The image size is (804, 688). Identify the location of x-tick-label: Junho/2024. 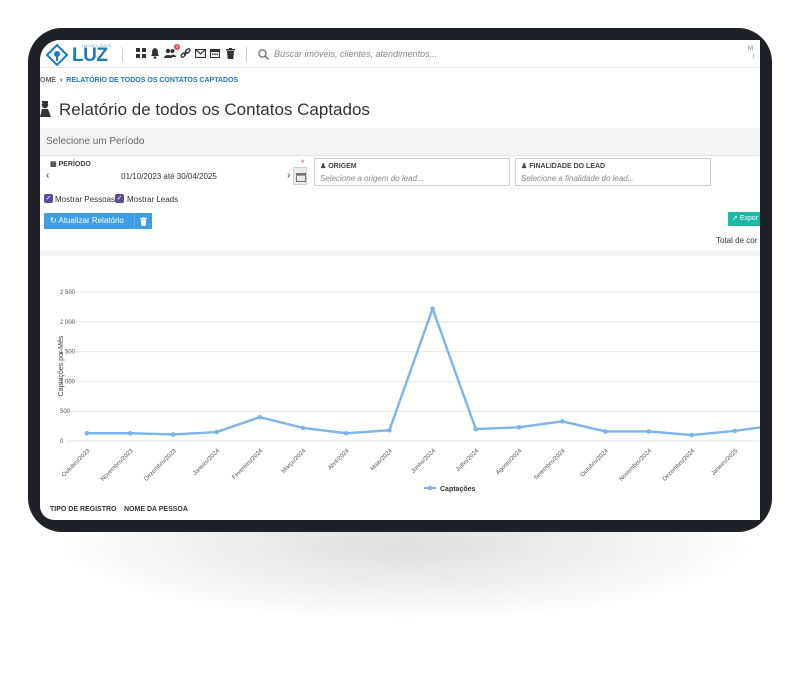
(424, 461).